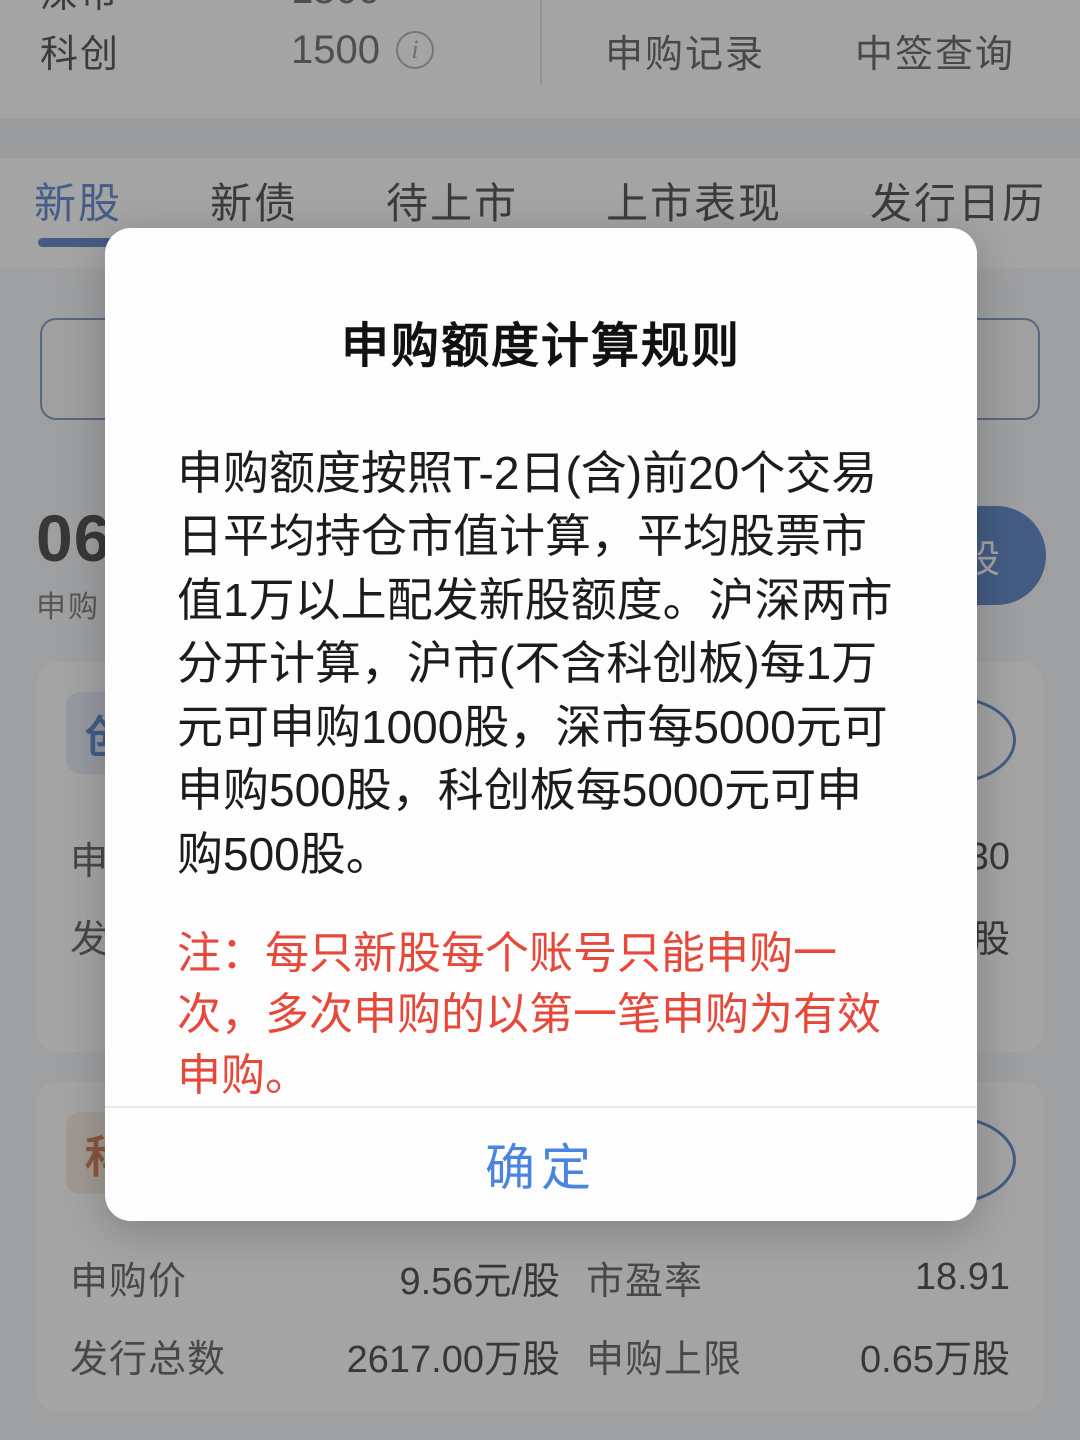 The height and width of the screenshot is (1440, 1080). Describe the element at coordinates (540, 346) in the screenshot. I see `dialog-title: 申购额度计算规则` at that location.